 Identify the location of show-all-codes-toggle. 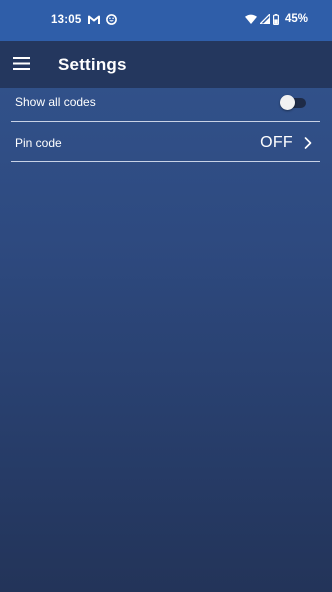
(293, 102).